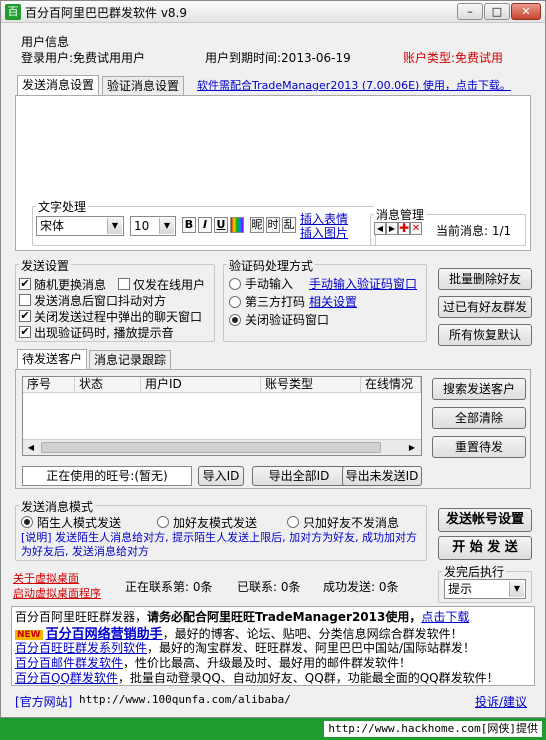 This screenshot has width=546, height=740. What do you see at coordinates (235, 302) in the screenshot?
I see `captcha-third-radio` at bounding box center [235, 302].